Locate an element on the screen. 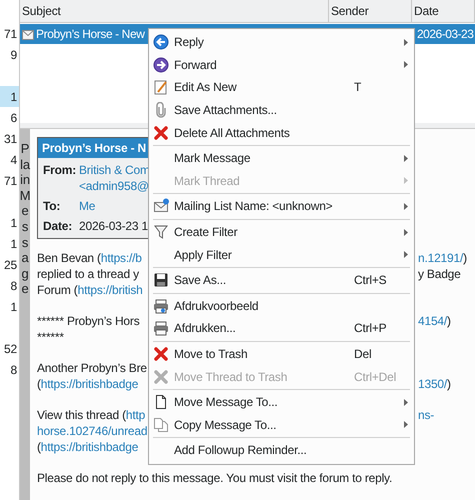  message-subject: Probyn’s Horse - New is located at coordinates (90, 34).